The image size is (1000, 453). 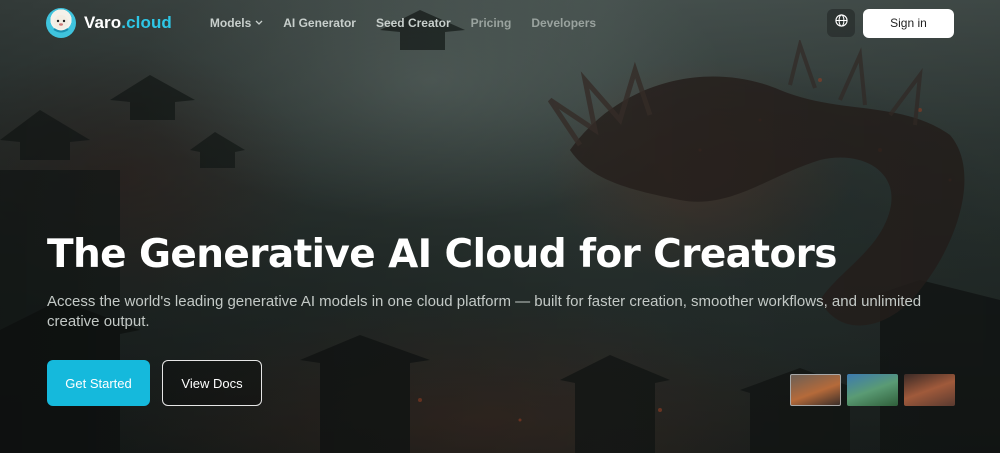 I want to click on nav-item-label: Developers, so click(x=564, y=23).